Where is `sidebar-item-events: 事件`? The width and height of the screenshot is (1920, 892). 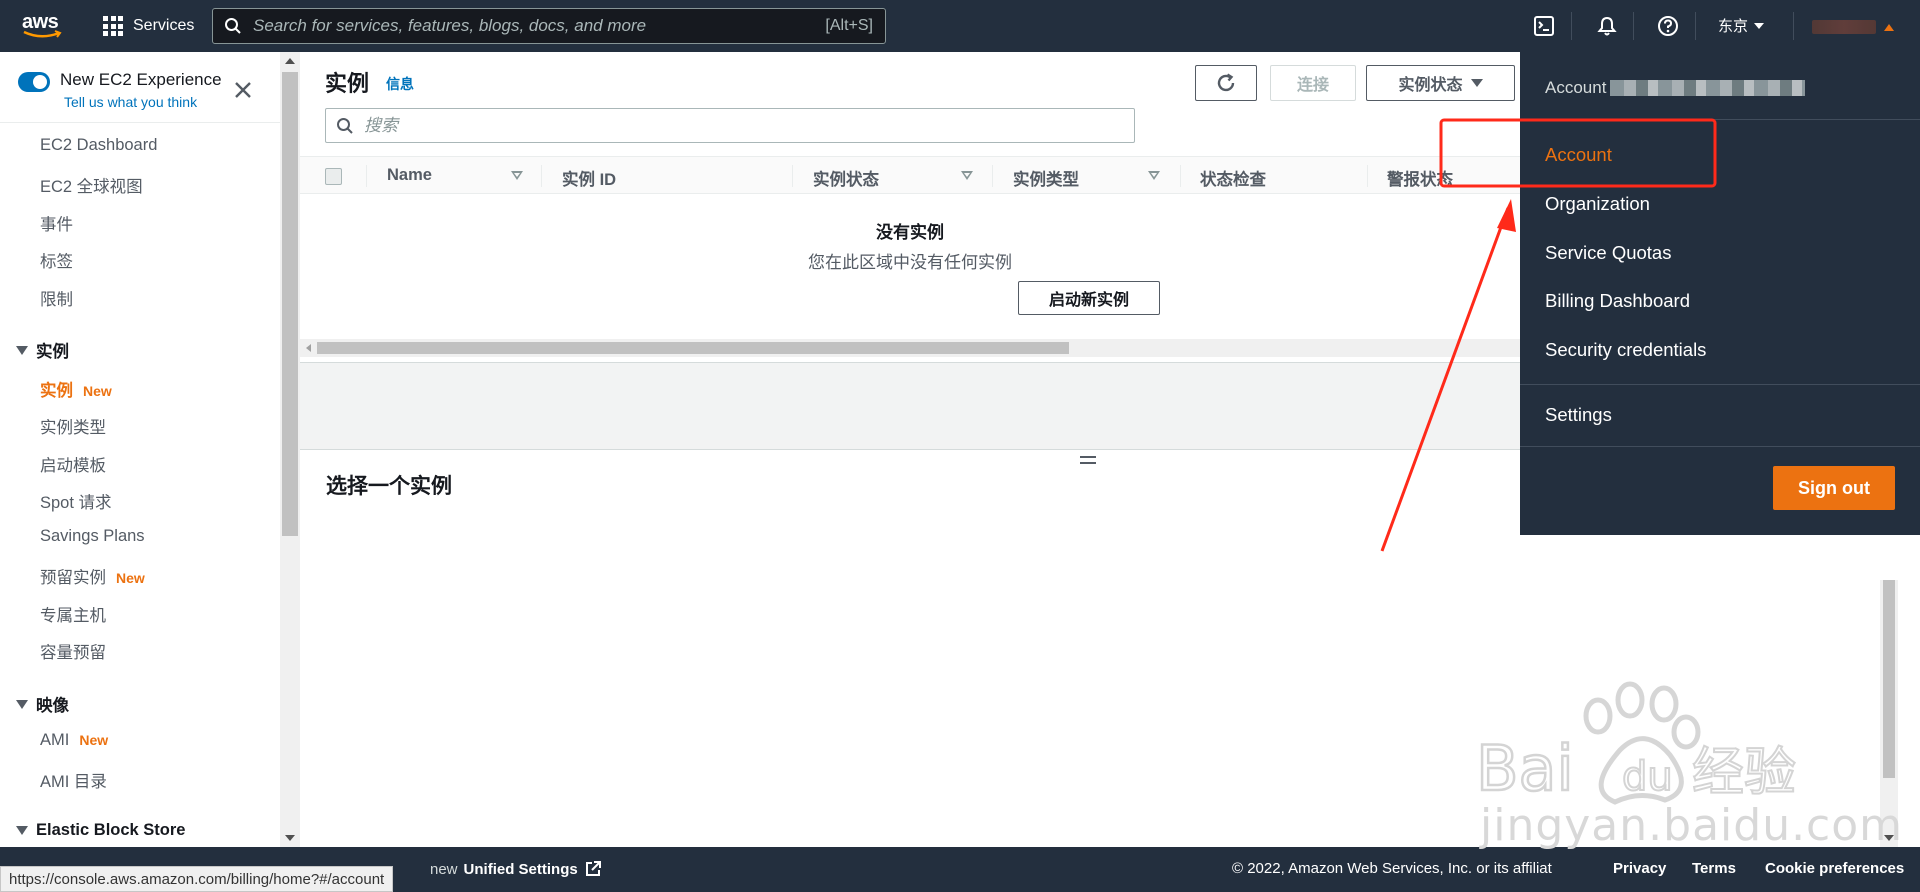
sidebar-item-events: 事件 is located at coordinates (56, 223).